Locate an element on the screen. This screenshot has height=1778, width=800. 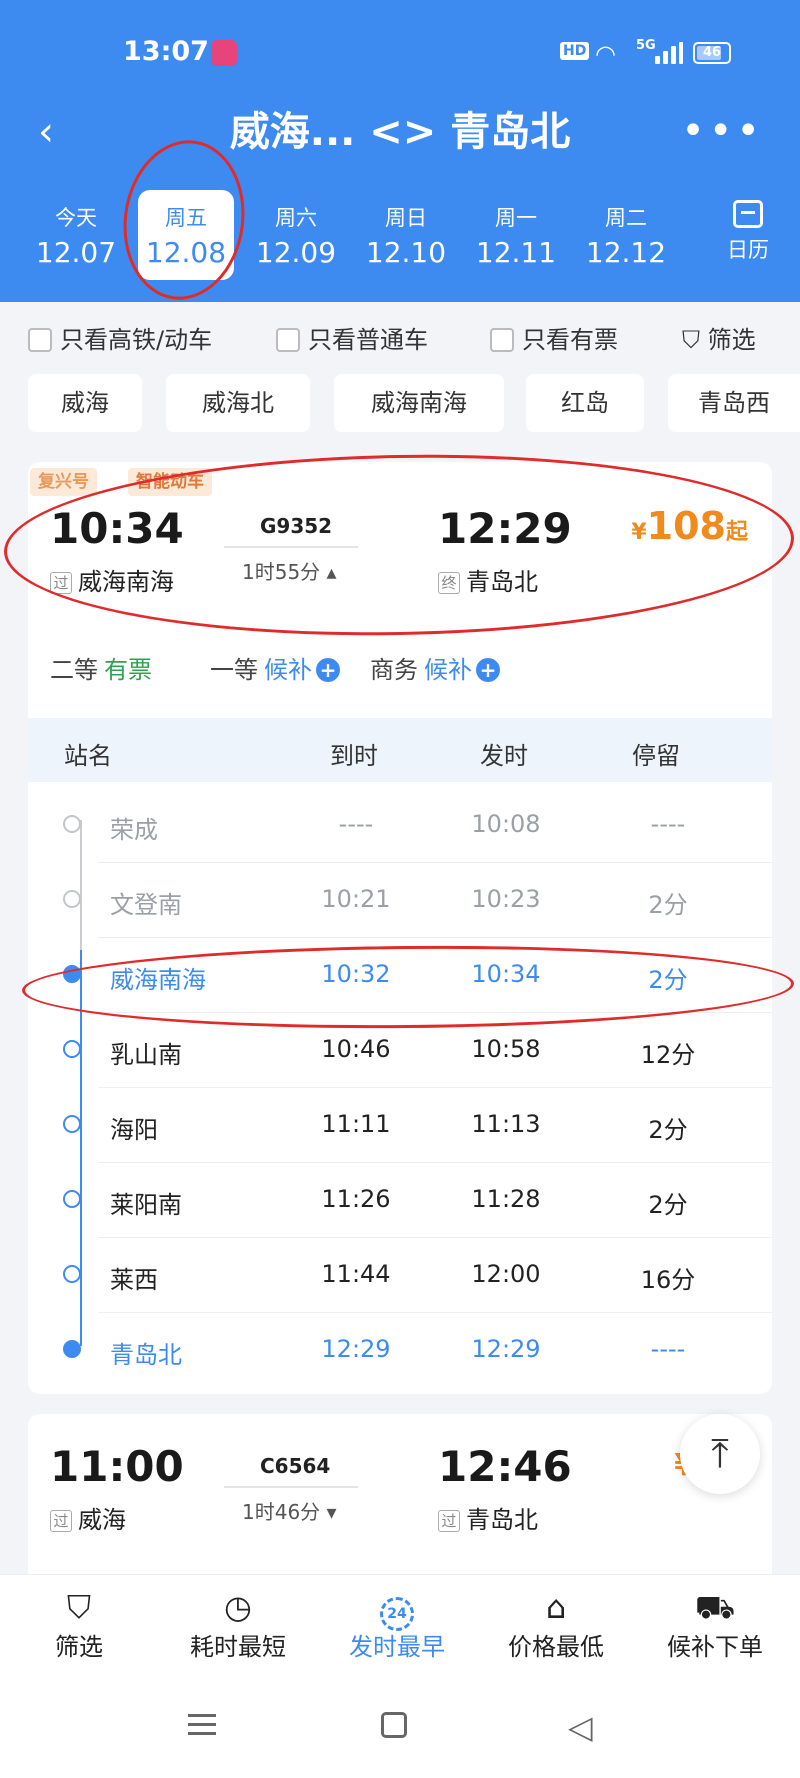
arrival-time: 12:46 is located at coordinates (505, 1466).